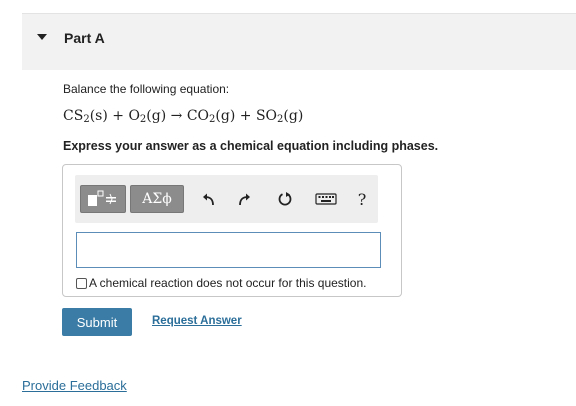 The height and width of the screenshot is (406, 576). Describe the element at coordinates (362, 199) in the screenshot. I see `help-button: ?` at that location.